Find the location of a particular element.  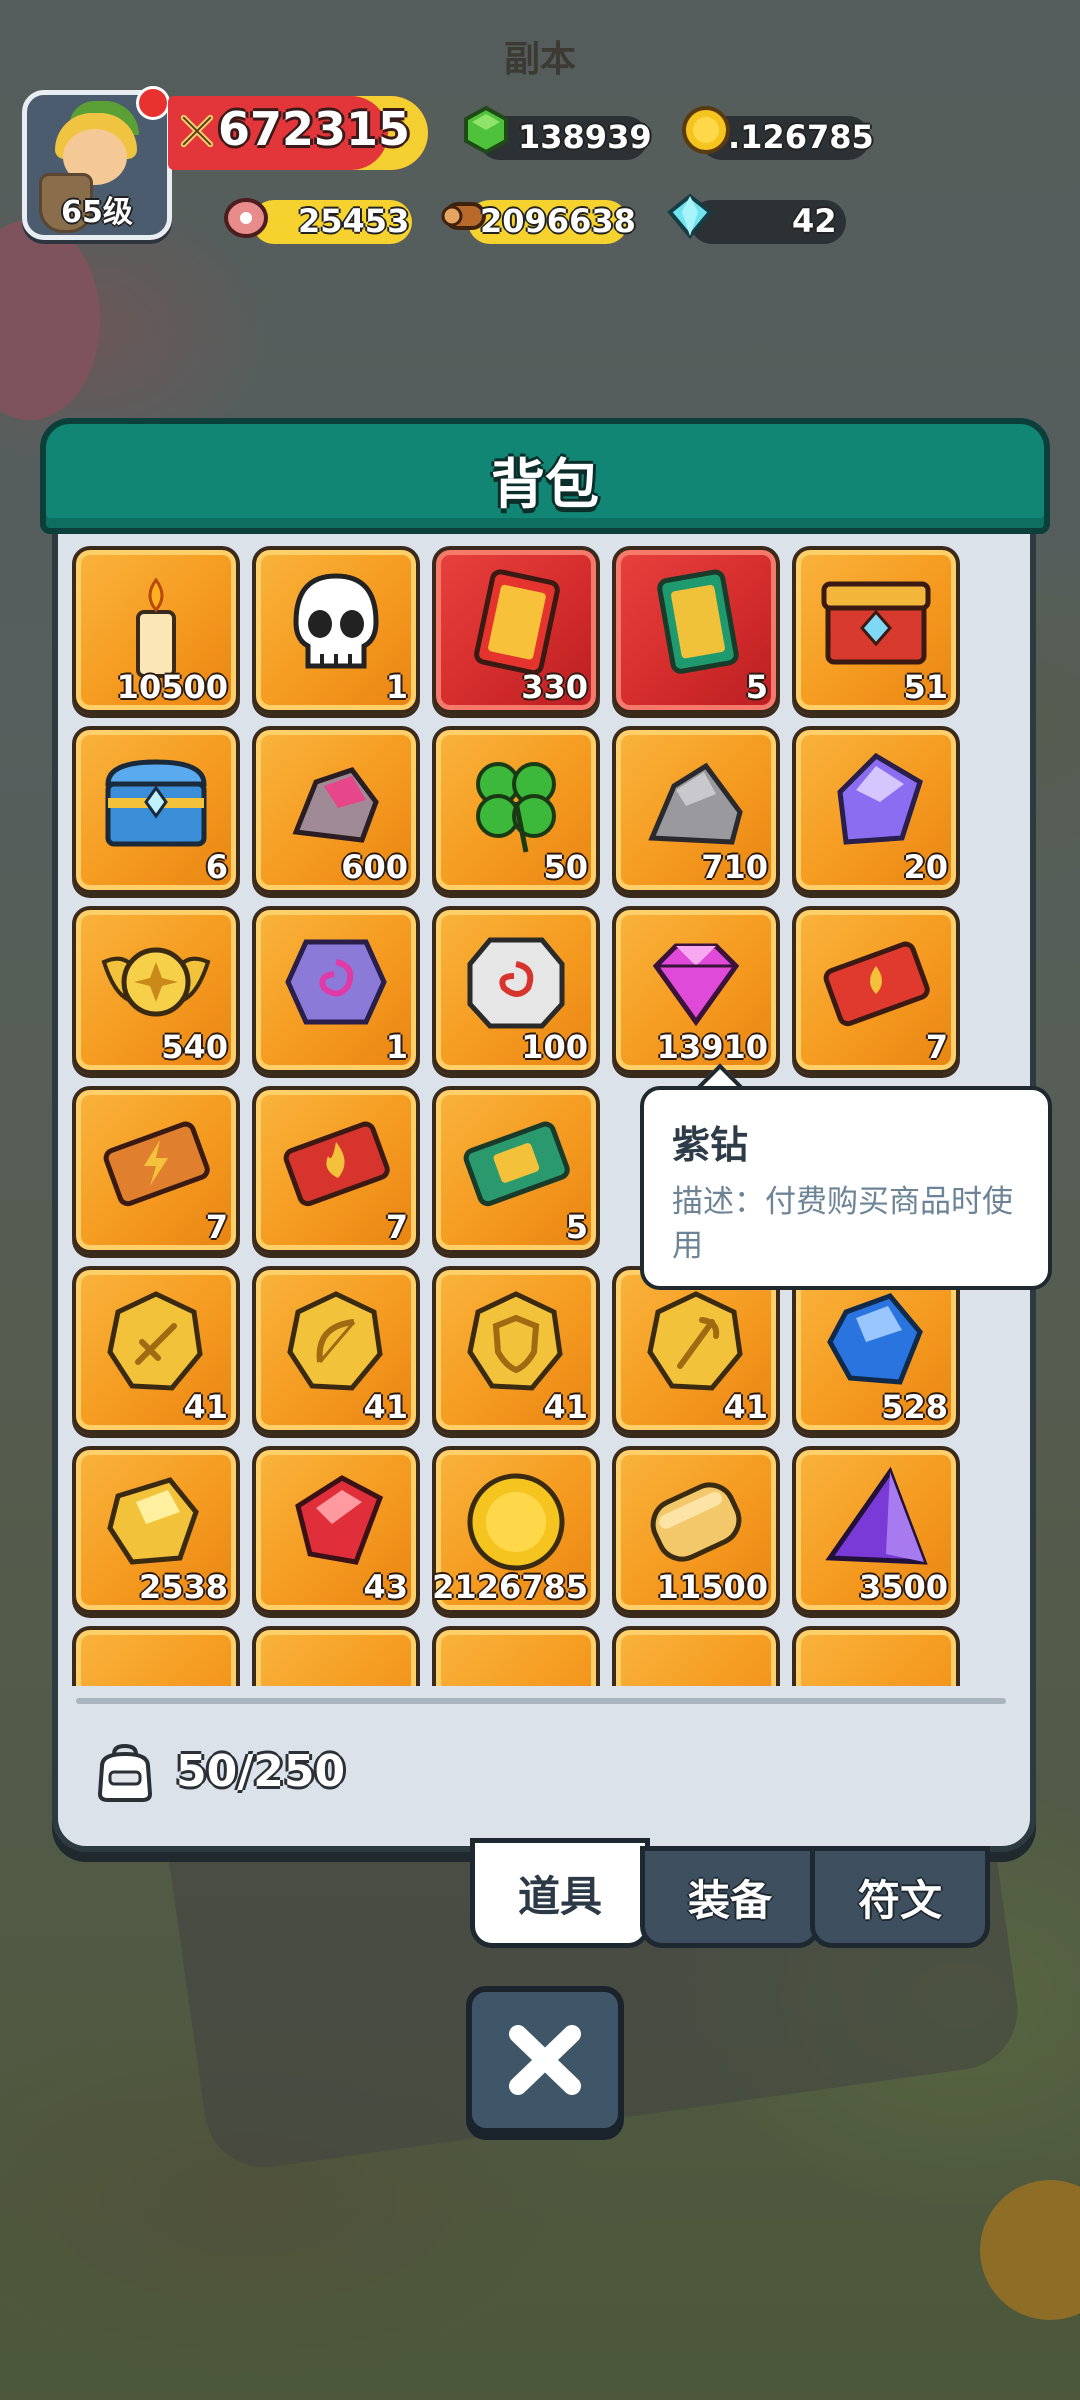

tab-equipment: 装备 is located at coordinates (730, 1897).